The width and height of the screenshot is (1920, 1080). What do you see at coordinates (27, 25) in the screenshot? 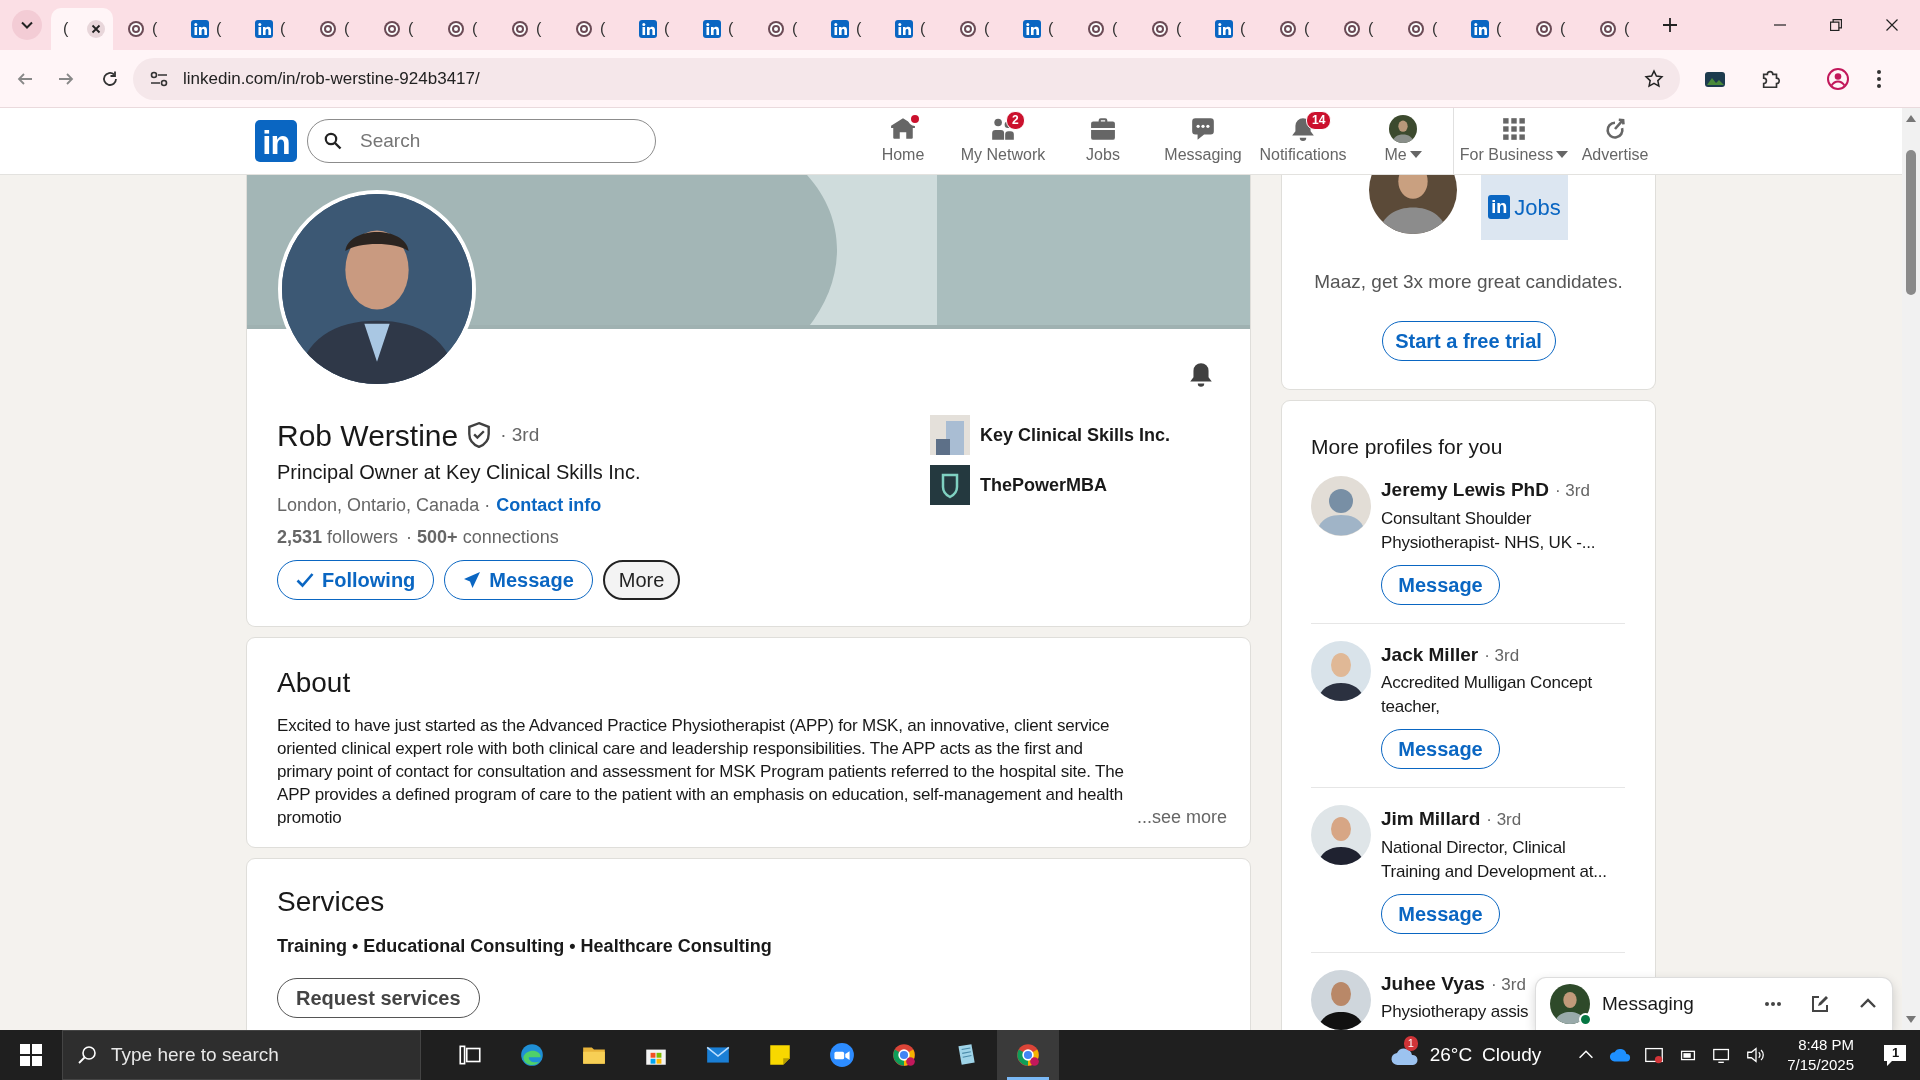
I see `tab-search-button` at bounding box center [27, 25].